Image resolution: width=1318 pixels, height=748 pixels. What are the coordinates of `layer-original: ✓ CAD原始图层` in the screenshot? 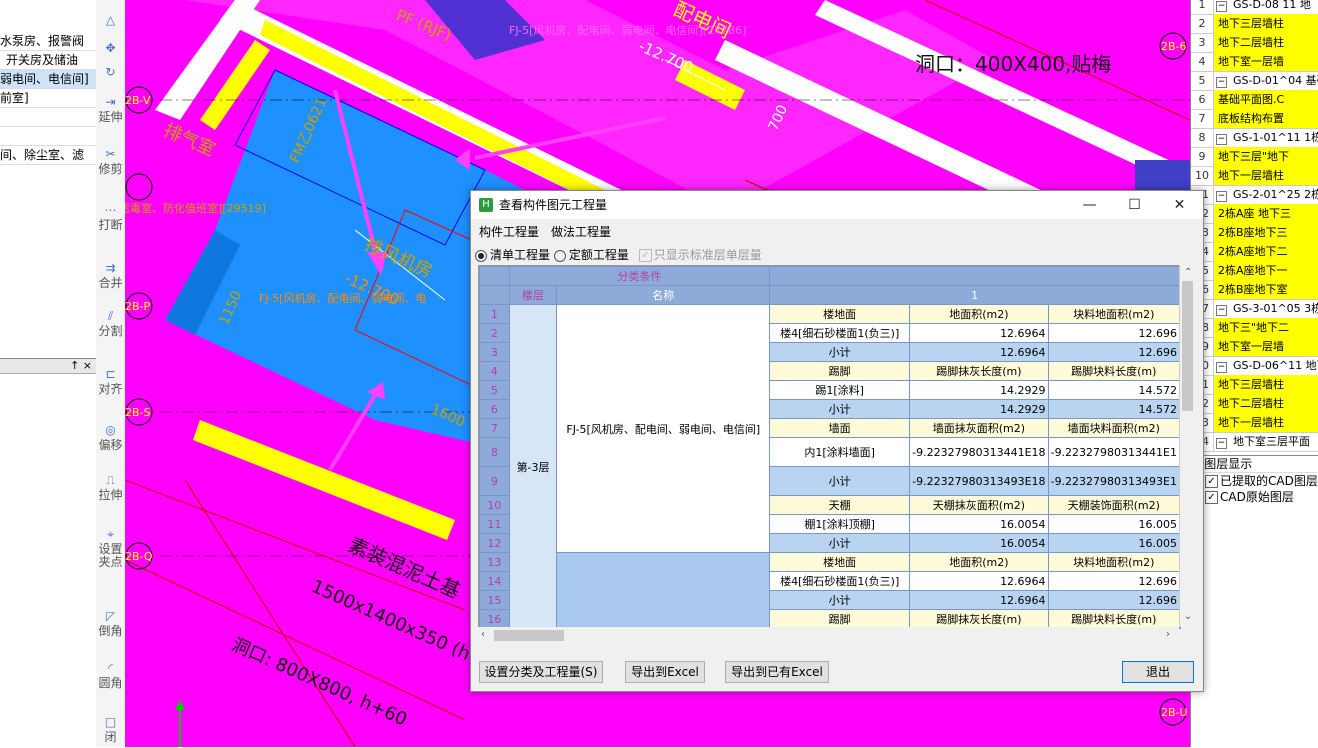 It's located at (1254, 497).